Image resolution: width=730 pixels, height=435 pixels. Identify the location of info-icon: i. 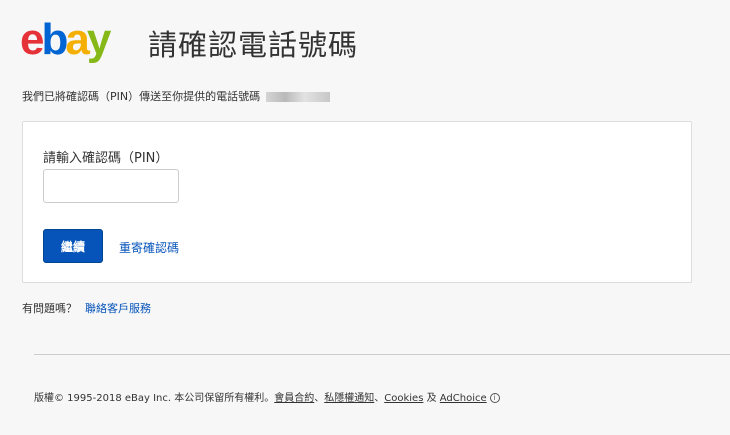
(494, 398).